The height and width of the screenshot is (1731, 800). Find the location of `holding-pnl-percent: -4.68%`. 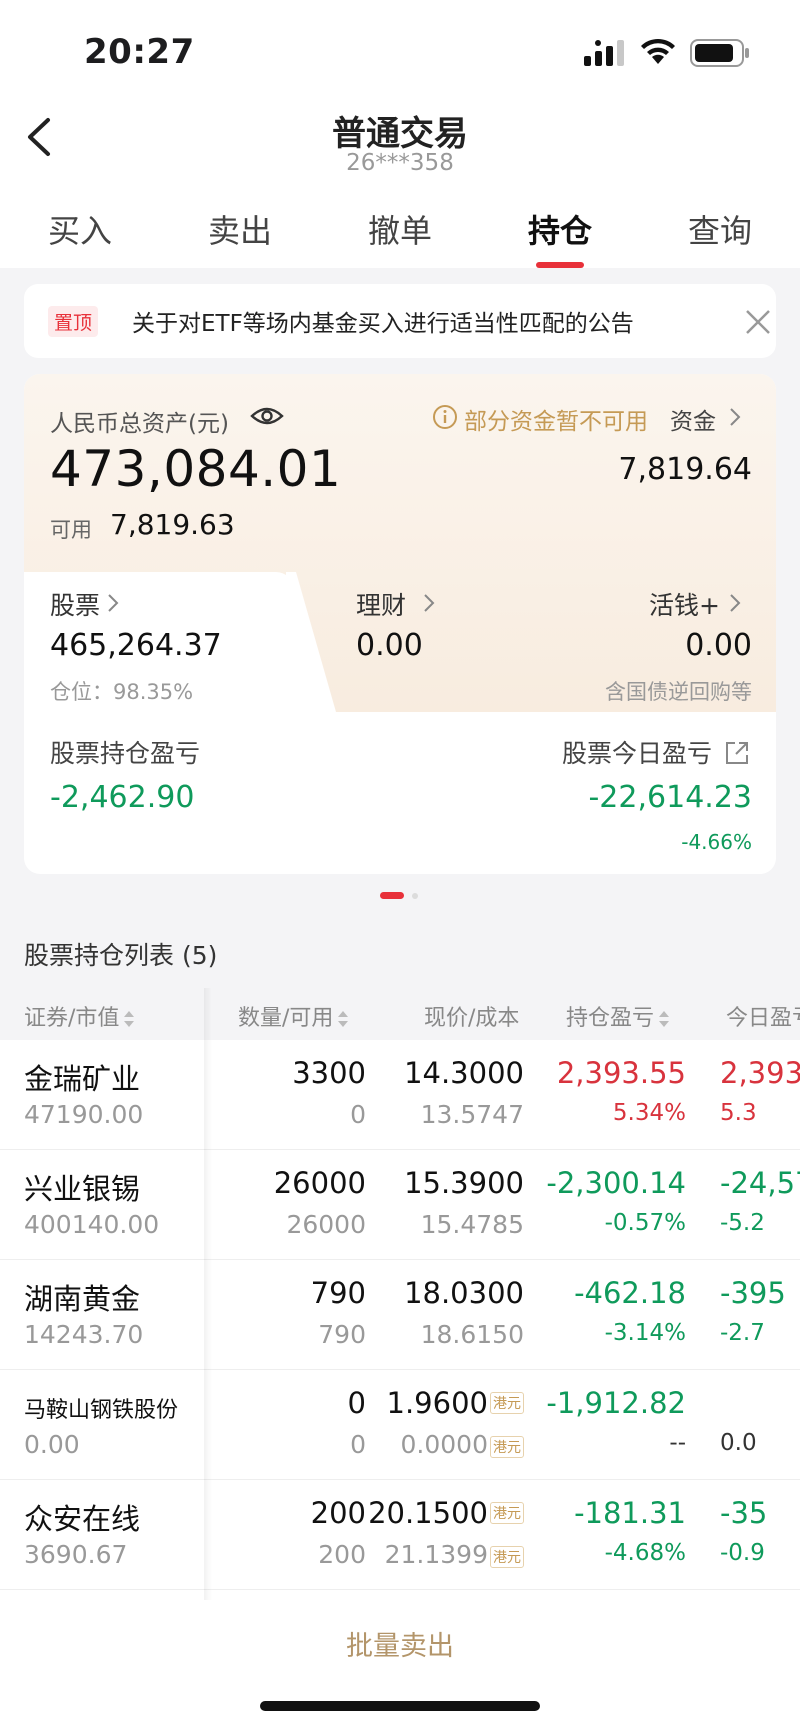

holding-pnl-percent: -4.68% is located at coordinates (645, 1553).